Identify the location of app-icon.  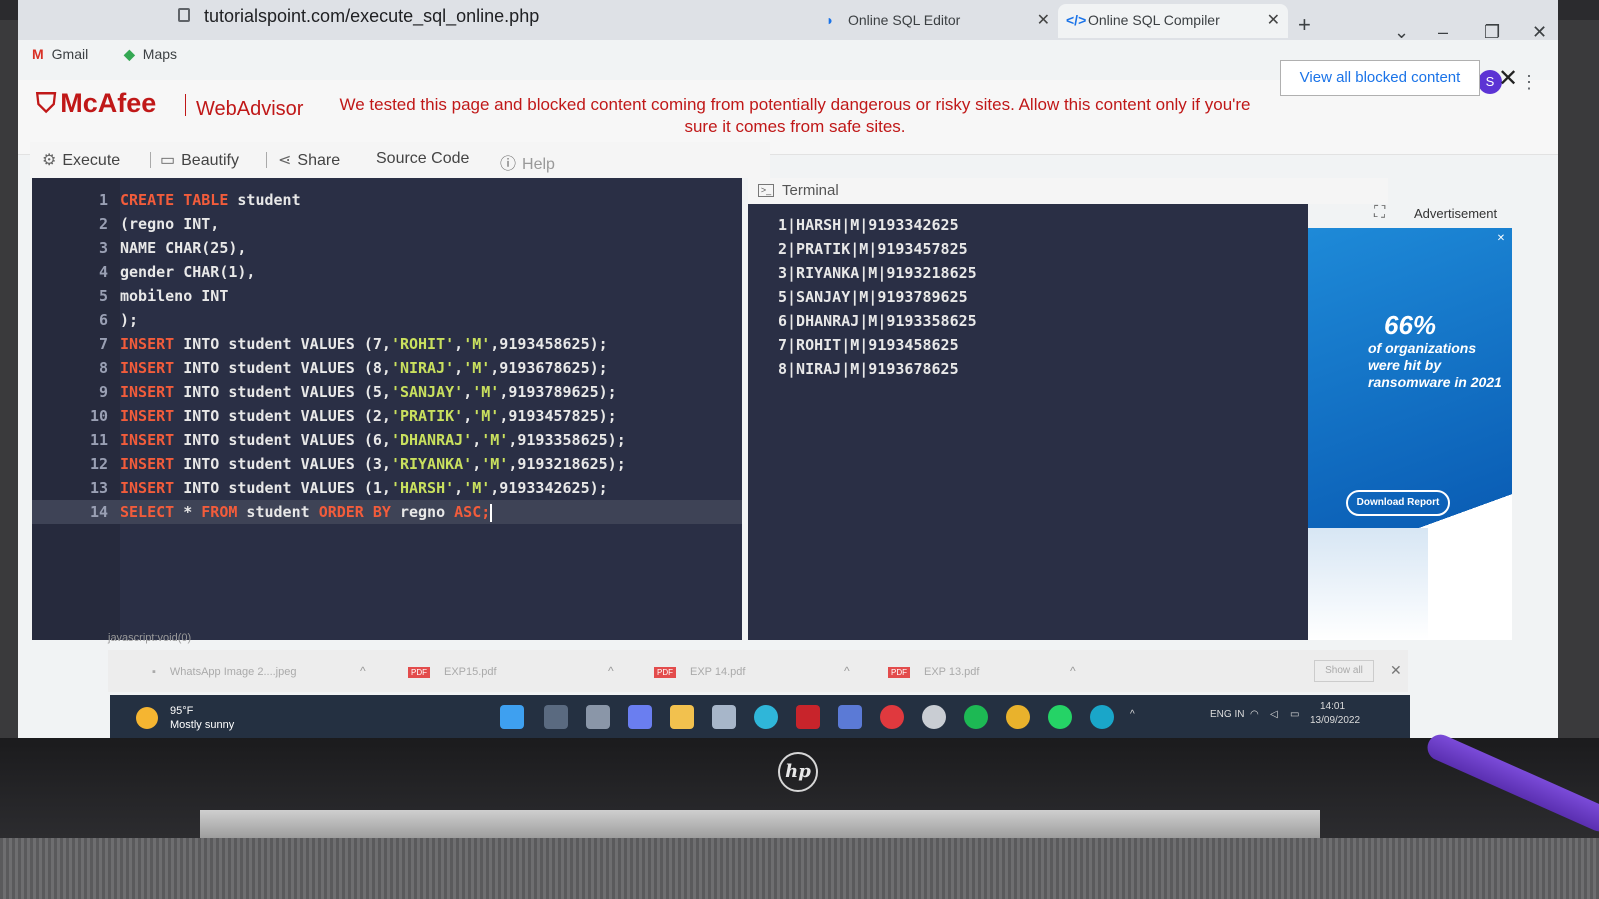
(934, 717).